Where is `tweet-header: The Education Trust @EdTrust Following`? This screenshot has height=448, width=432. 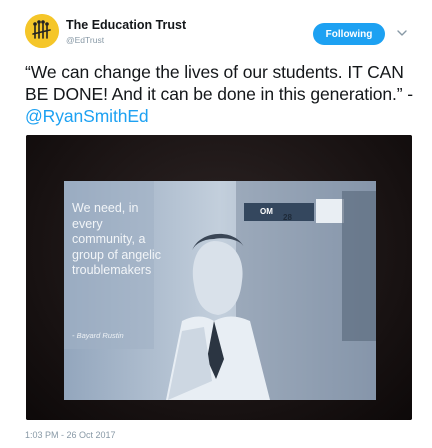 tweet-header: The Education Trust @EdTrust Following is located at coordinates (216, 28).